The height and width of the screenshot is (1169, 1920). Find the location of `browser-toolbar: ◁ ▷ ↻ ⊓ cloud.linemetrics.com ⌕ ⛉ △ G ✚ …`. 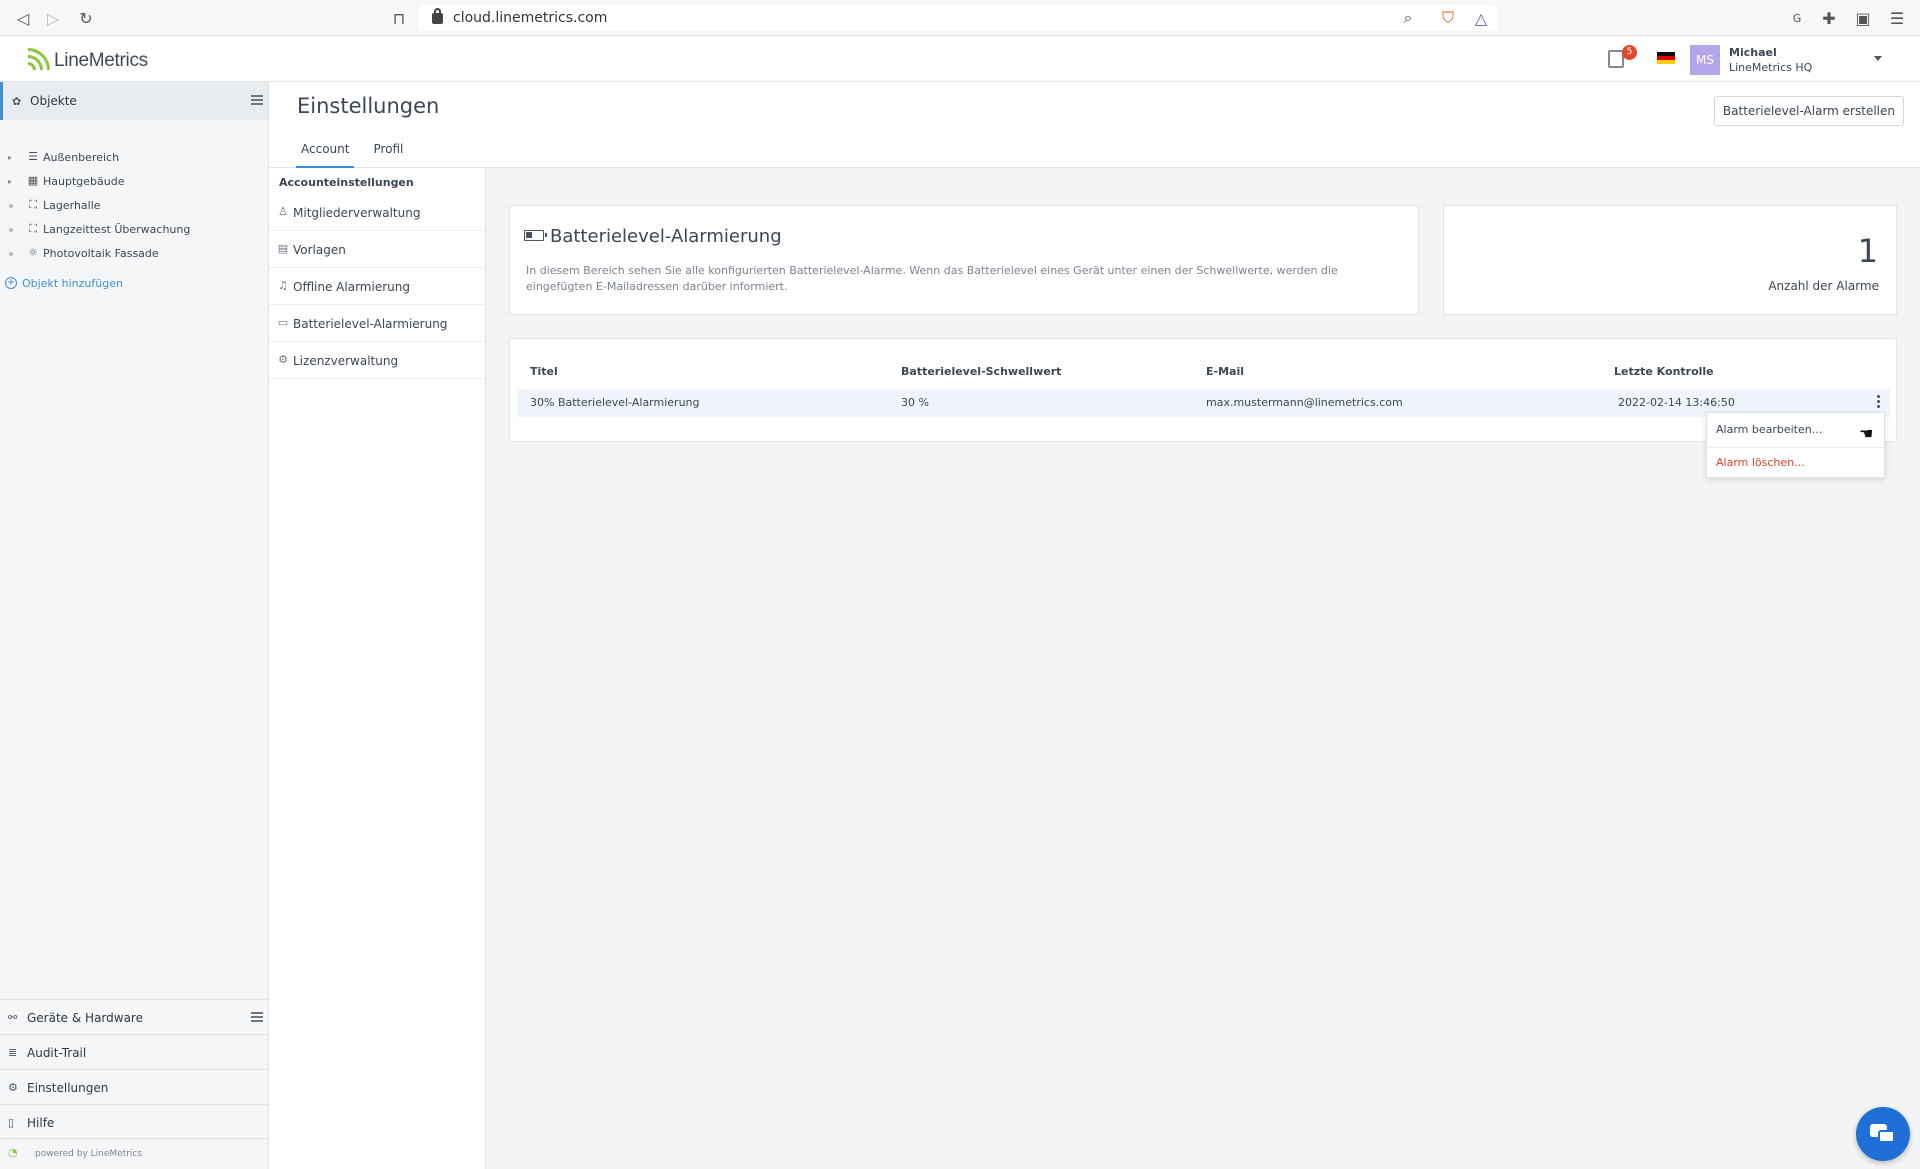

browser-toolbar: ◁ ▷ ↻ ⊓ cloud.linemetrics.com ⌕ ⛉ △ G ✚ … is located at coordinates (960, 18).